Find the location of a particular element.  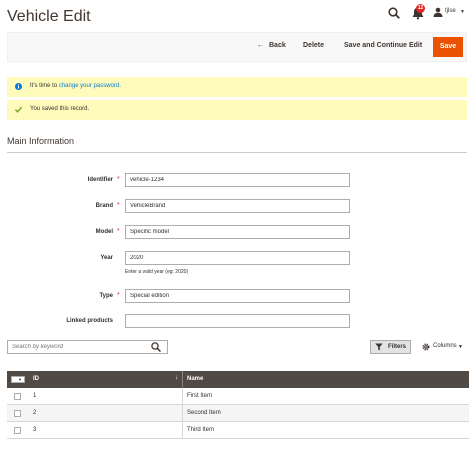

year-label: Year is located at coordinates (106, 258).